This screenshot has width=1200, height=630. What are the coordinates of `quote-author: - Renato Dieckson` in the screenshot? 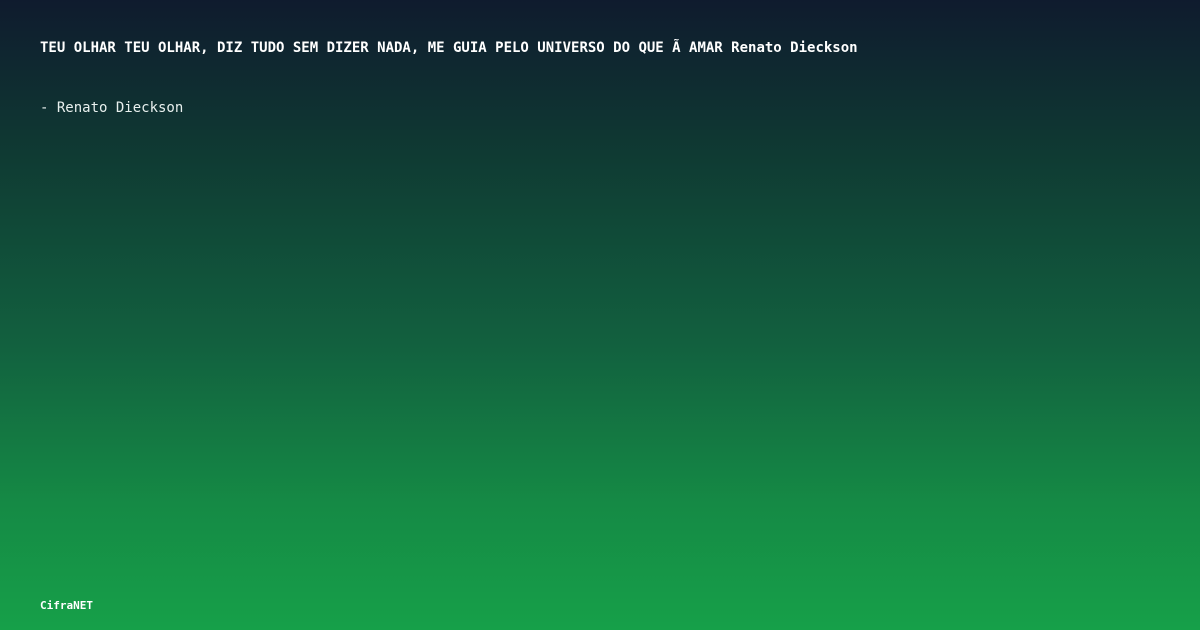 It's located at (112, 108).